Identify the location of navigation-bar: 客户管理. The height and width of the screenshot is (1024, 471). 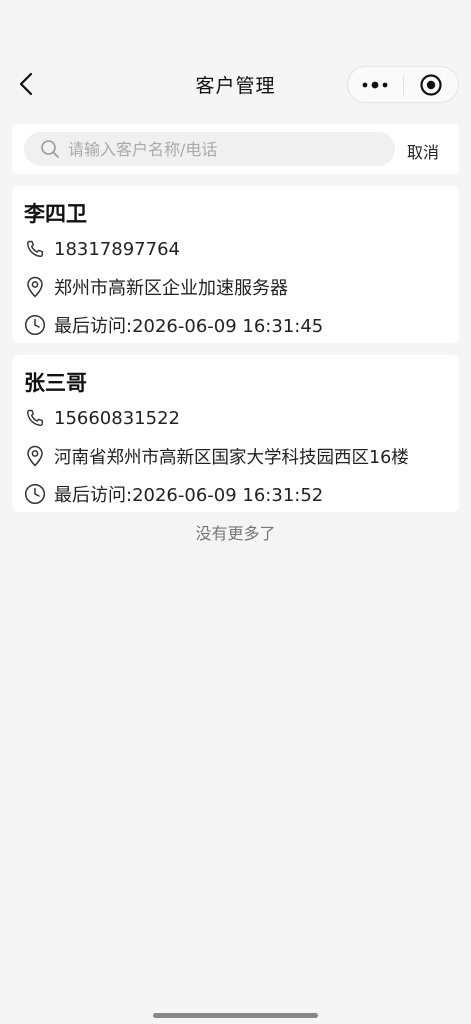
(235, 84).